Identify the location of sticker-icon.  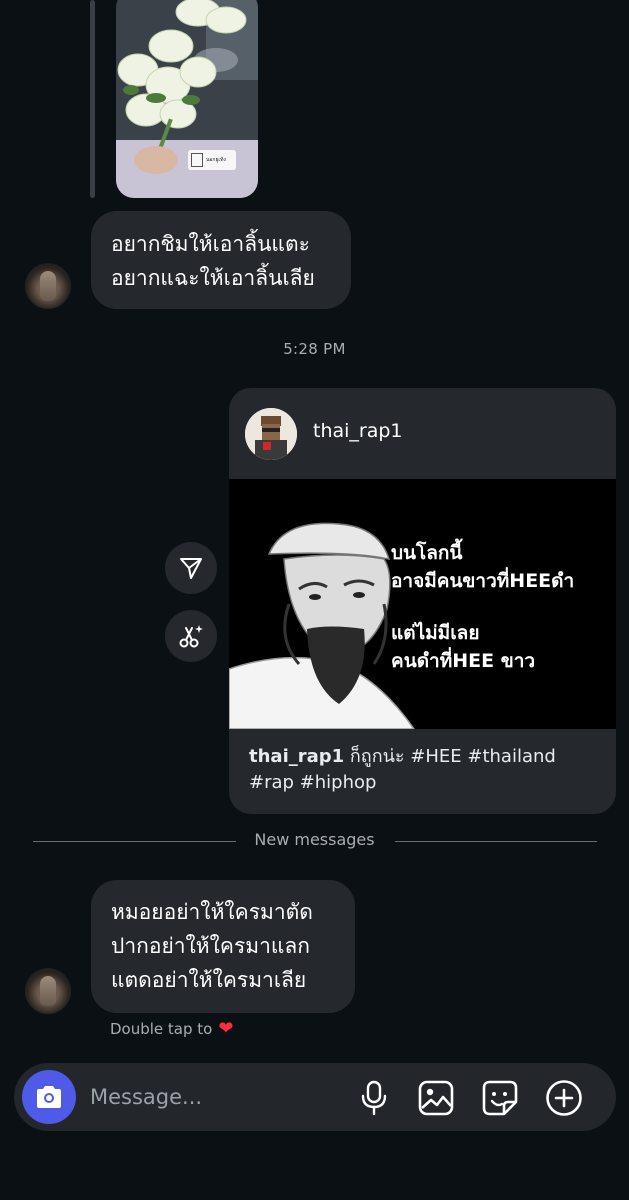
(500, 1098).